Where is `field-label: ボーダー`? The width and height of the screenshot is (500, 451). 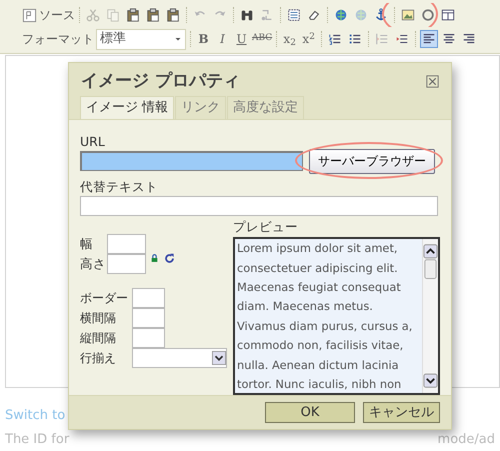
field-label: ボーダー is located at coordinates (104, 299).